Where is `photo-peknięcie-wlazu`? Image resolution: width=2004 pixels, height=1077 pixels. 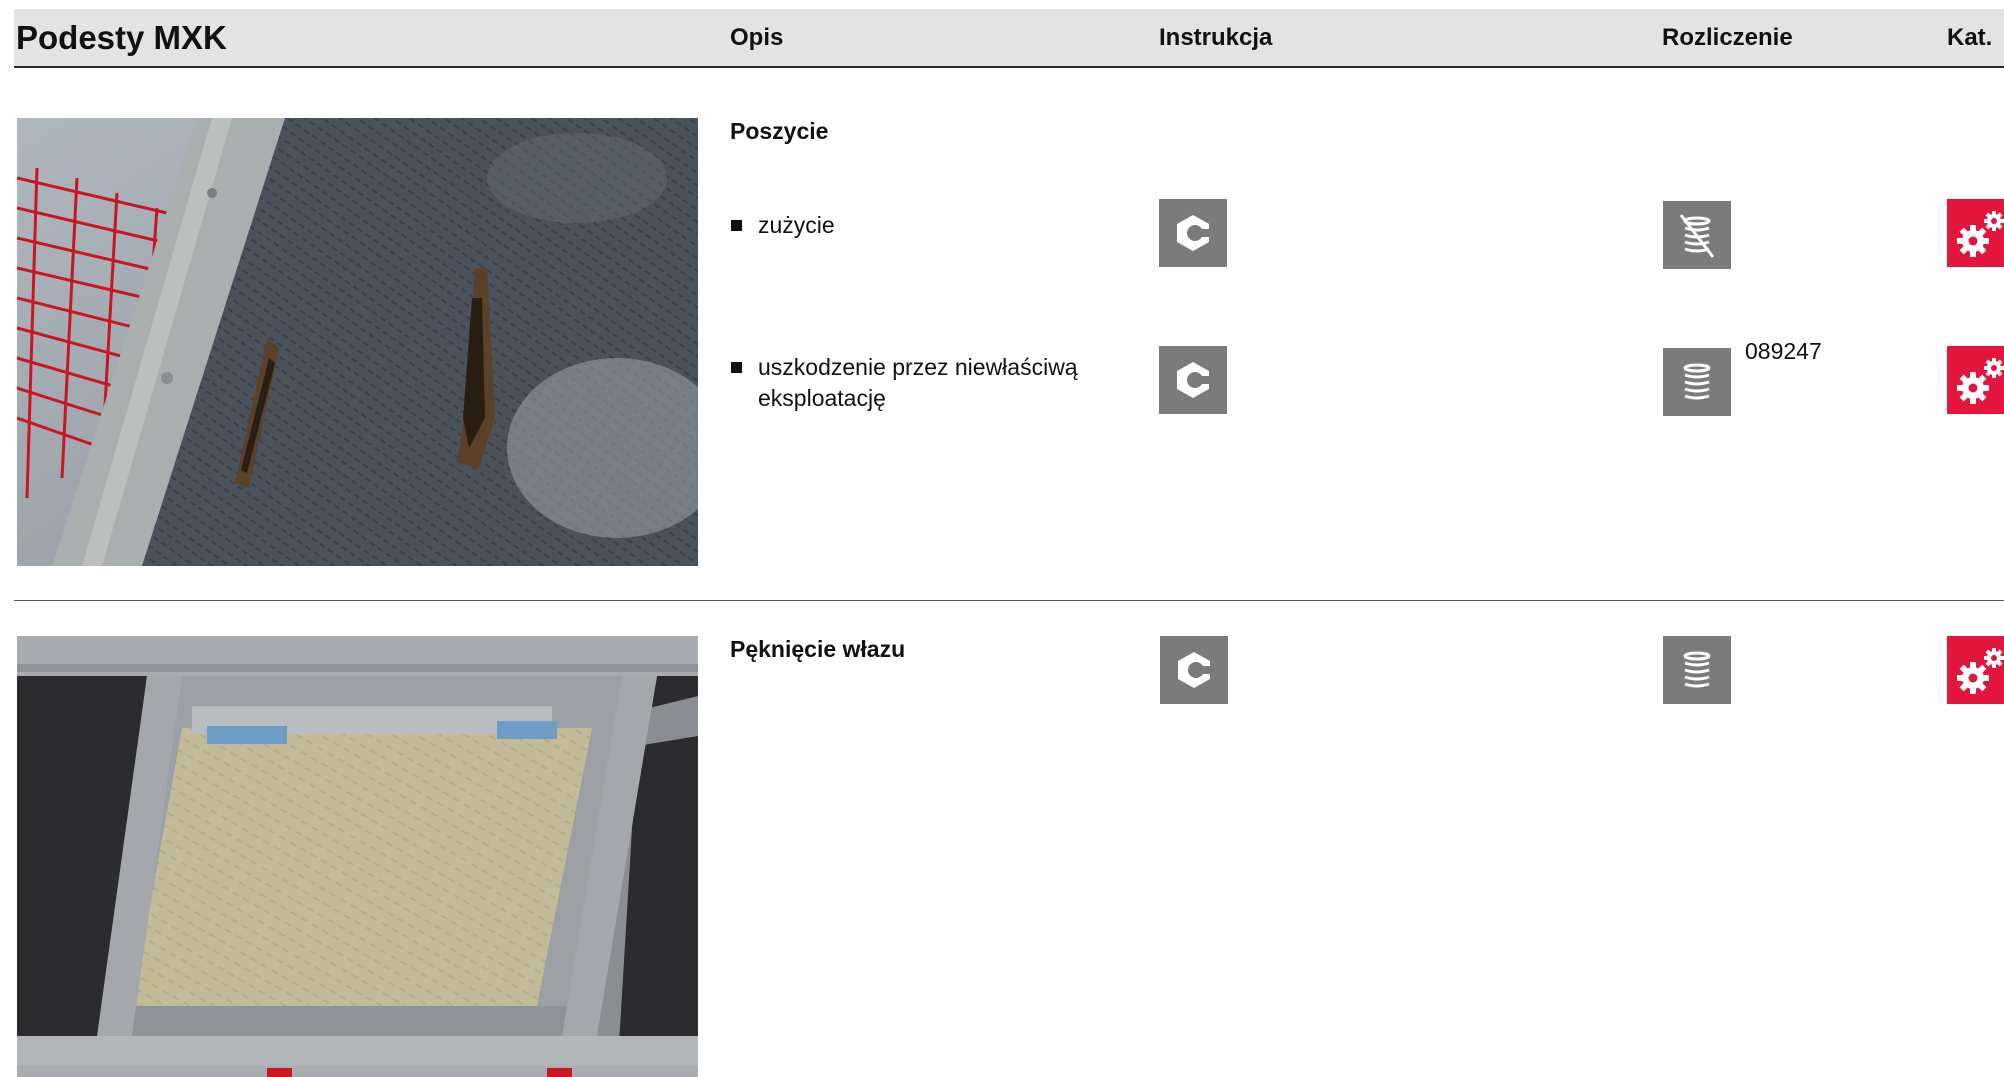
photo-peknięcie-wlazu is located at coordinates (357, 856).